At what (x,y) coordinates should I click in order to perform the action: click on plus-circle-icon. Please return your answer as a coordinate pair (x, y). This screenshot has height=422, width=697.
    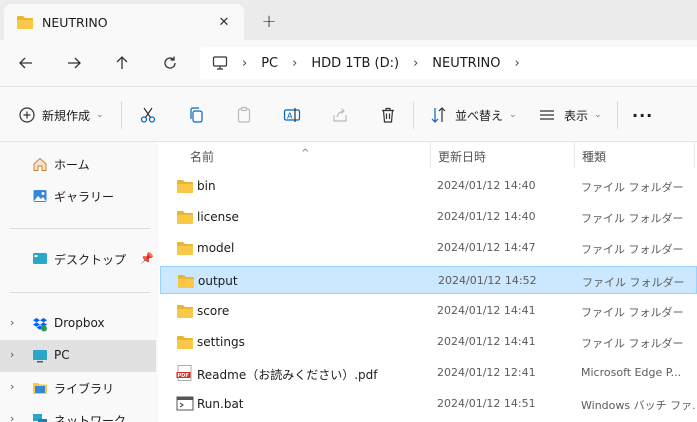
    Looking at the image, I should click on (27, 115).